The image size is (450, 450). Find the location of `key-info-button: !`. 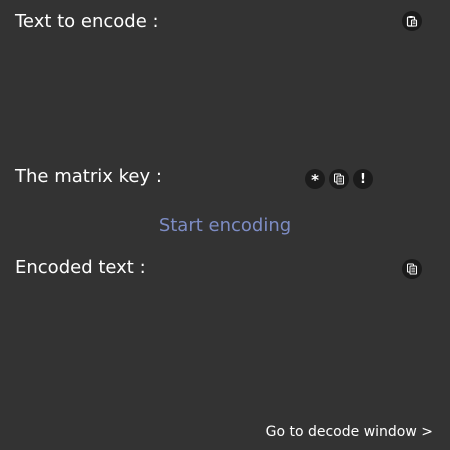

key-info-button: ! is located at coordinates (363, 179).